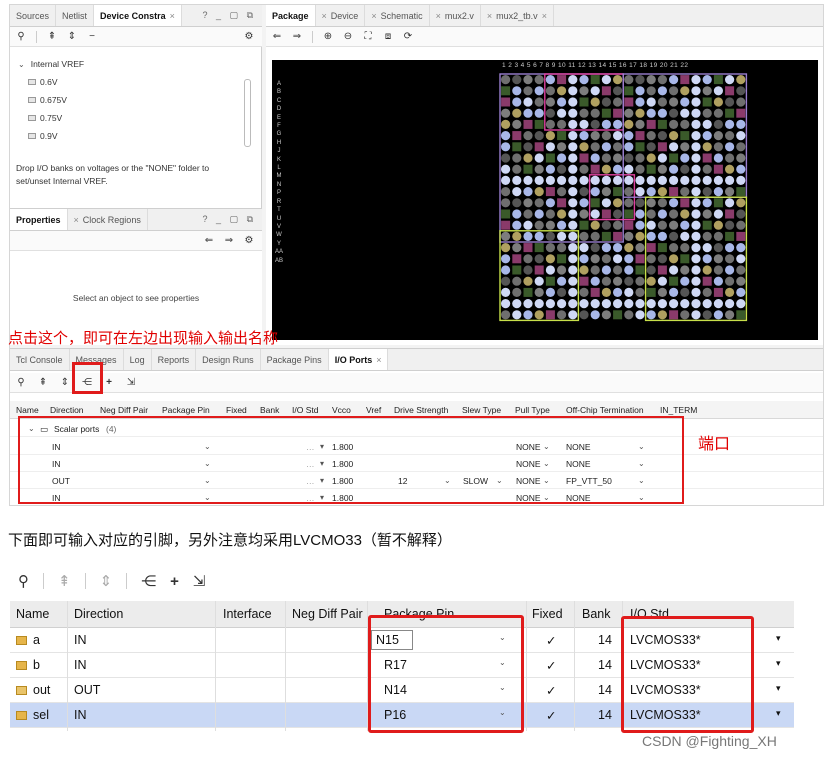  What do you see at coordinates (136, 100) in the screenshot?
I see `vref-item: 0.675V` at bounding box center [136, 100].